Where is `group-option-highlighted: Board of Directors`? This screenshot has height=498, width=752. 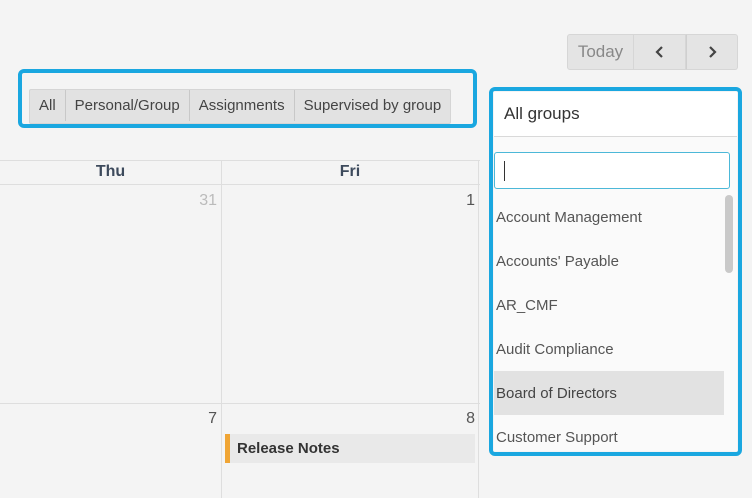 group-option-highlighted: Board of Directors is located at coordinates (609, 393).